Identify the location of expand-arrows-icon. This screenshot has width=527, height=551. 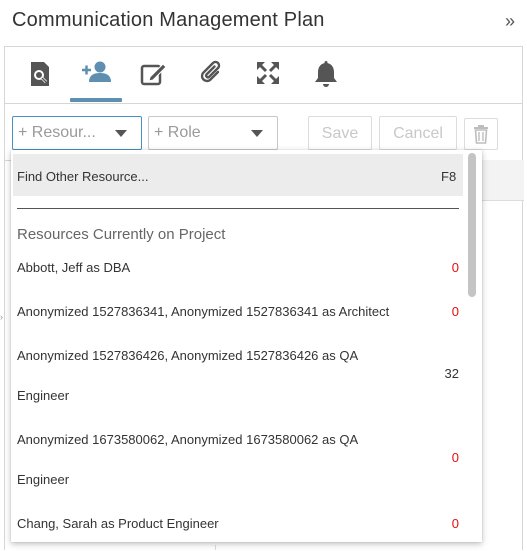
(268, 73).